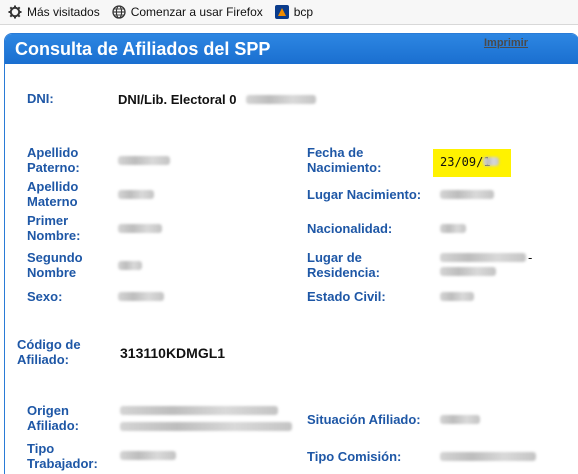  Describe the element at coordinates (148, 455) in the screenshot. I see `tipo-trabajador-redacted` at that location.